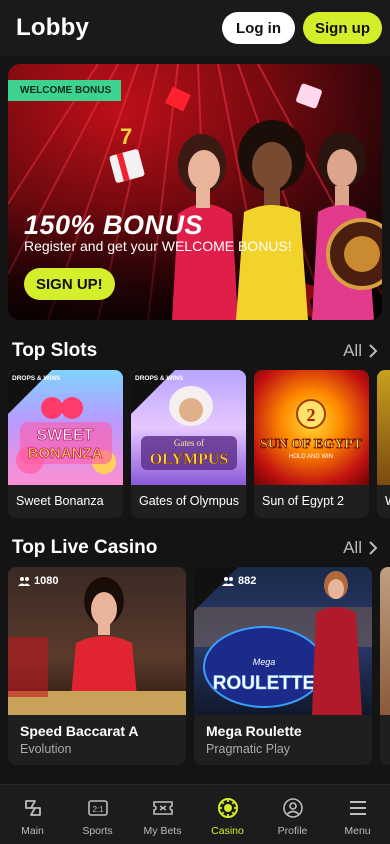  Describe the element at coordinates (65, 90) in the screenshot. I see `welcome-bonus-badge: WELCOME BONUS` at that location.